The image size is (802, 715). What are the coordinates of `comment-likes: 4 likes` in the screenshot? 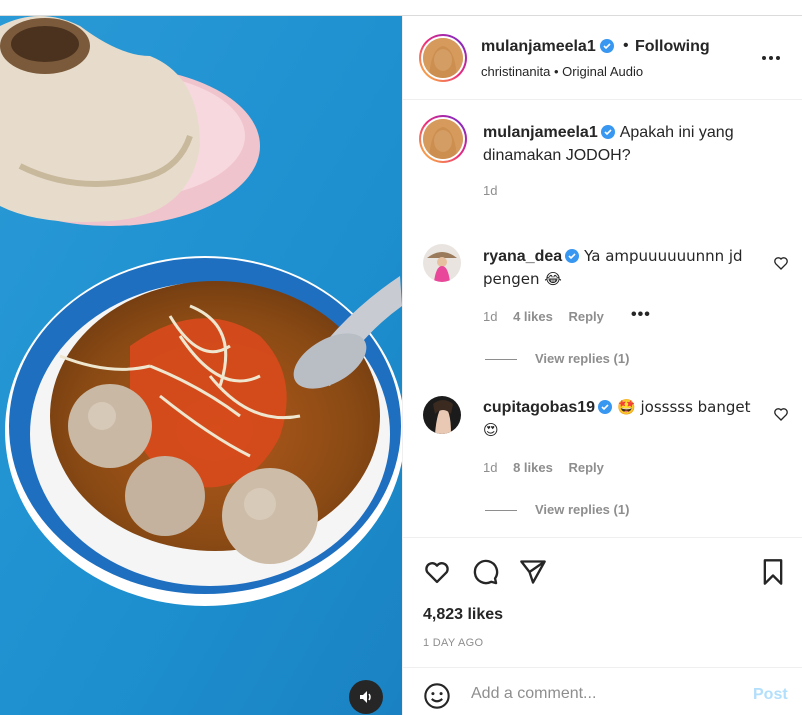 It's located at (533, 316).